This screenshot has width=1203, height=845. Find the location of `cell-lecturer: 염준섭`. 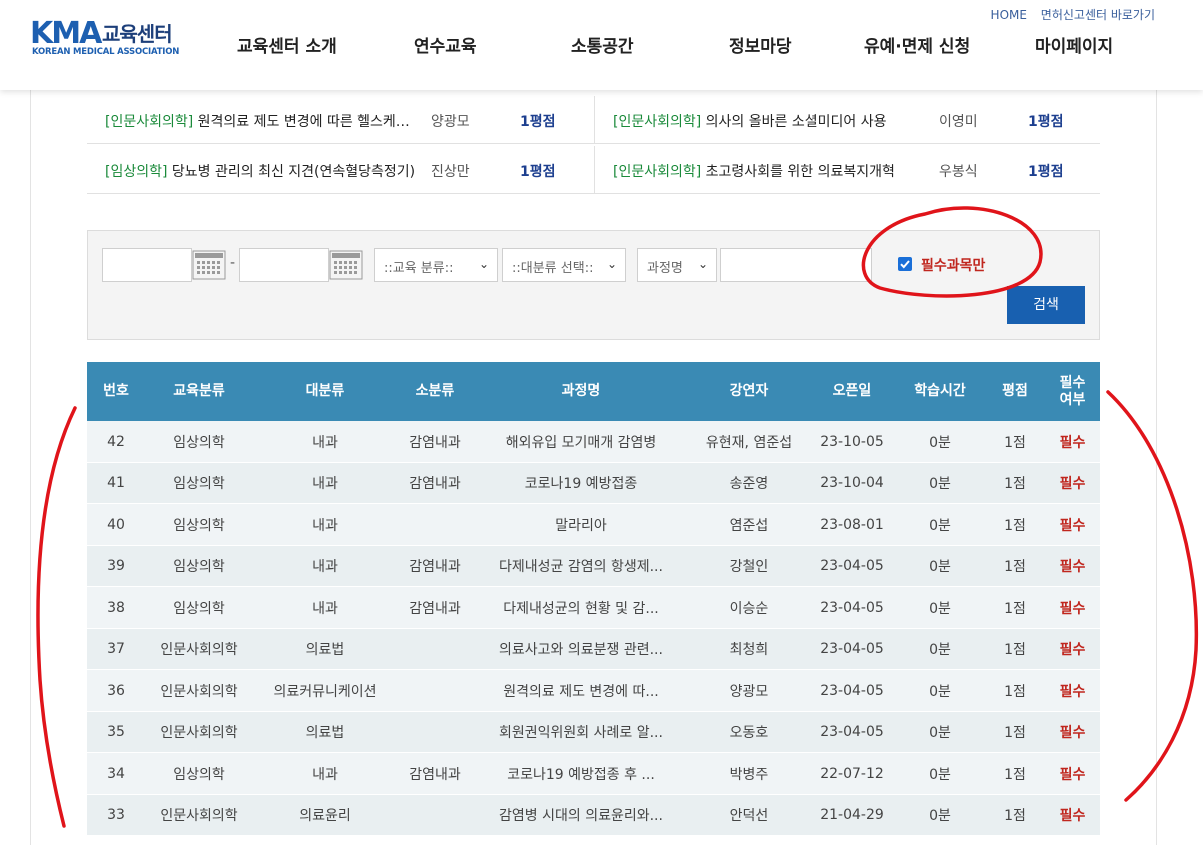

cell-lecturer: 염준섭 is located at coordinates (749, 525).